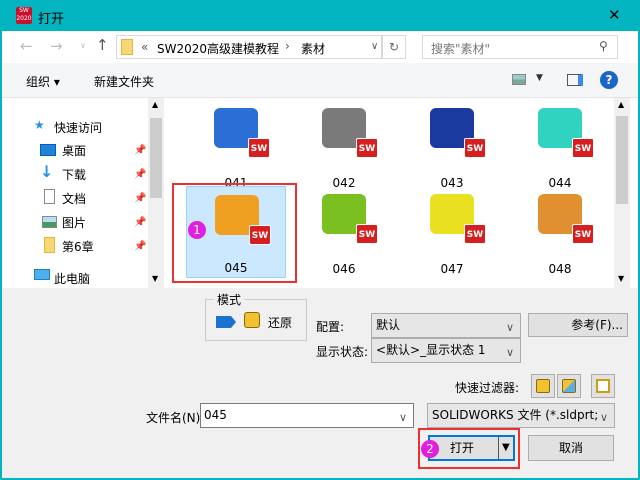  Describe the element at coordinates (72, 278) in the screenshot. I see `sidebar-item-this-pc: 此电脑` at that location.